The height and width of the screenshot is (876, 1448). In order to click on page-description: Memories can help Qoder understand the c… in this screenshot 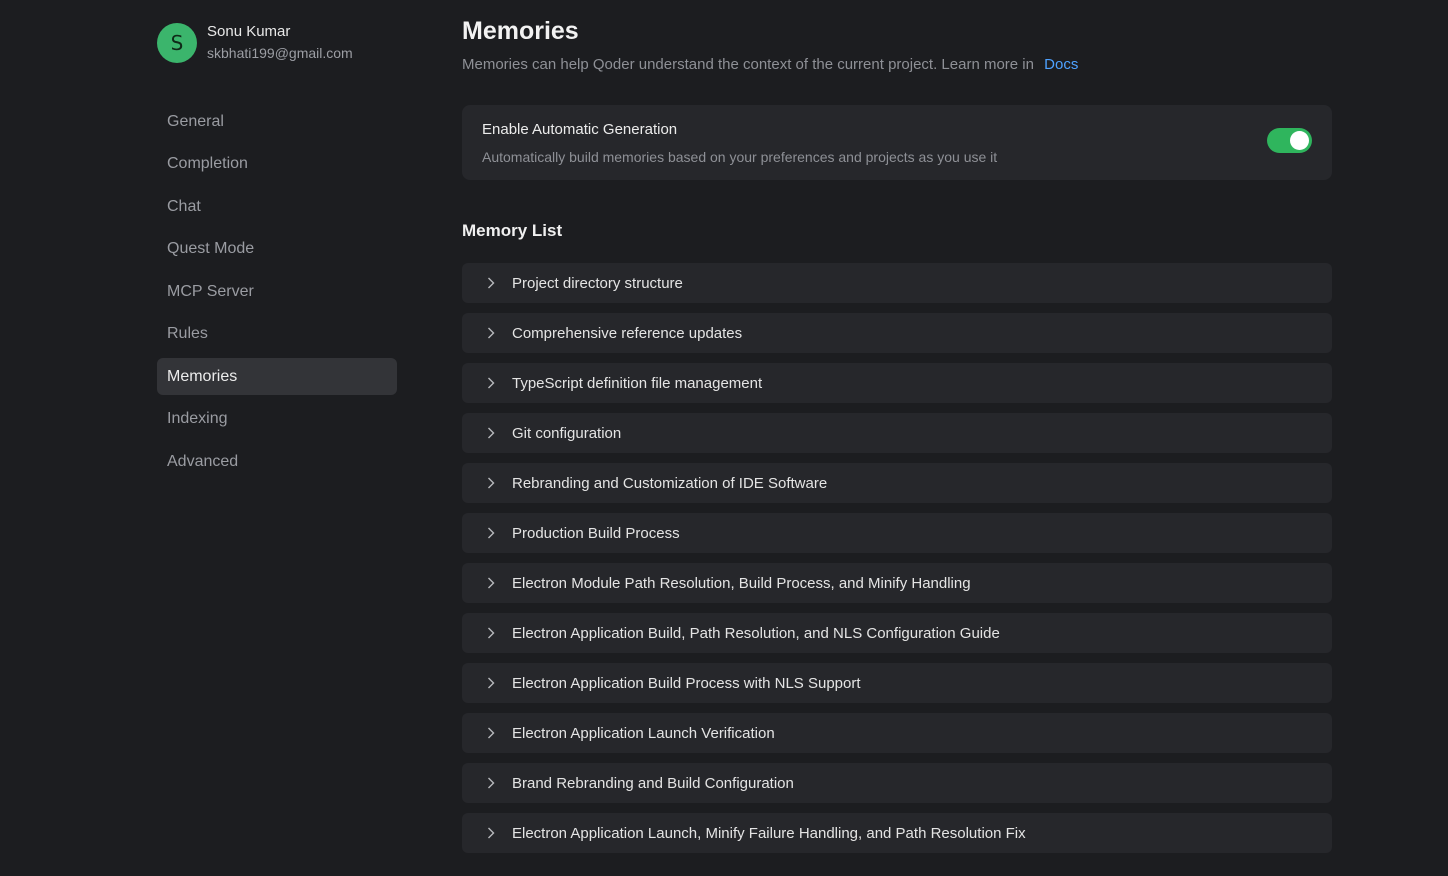, I will do `click(770, 64)`.